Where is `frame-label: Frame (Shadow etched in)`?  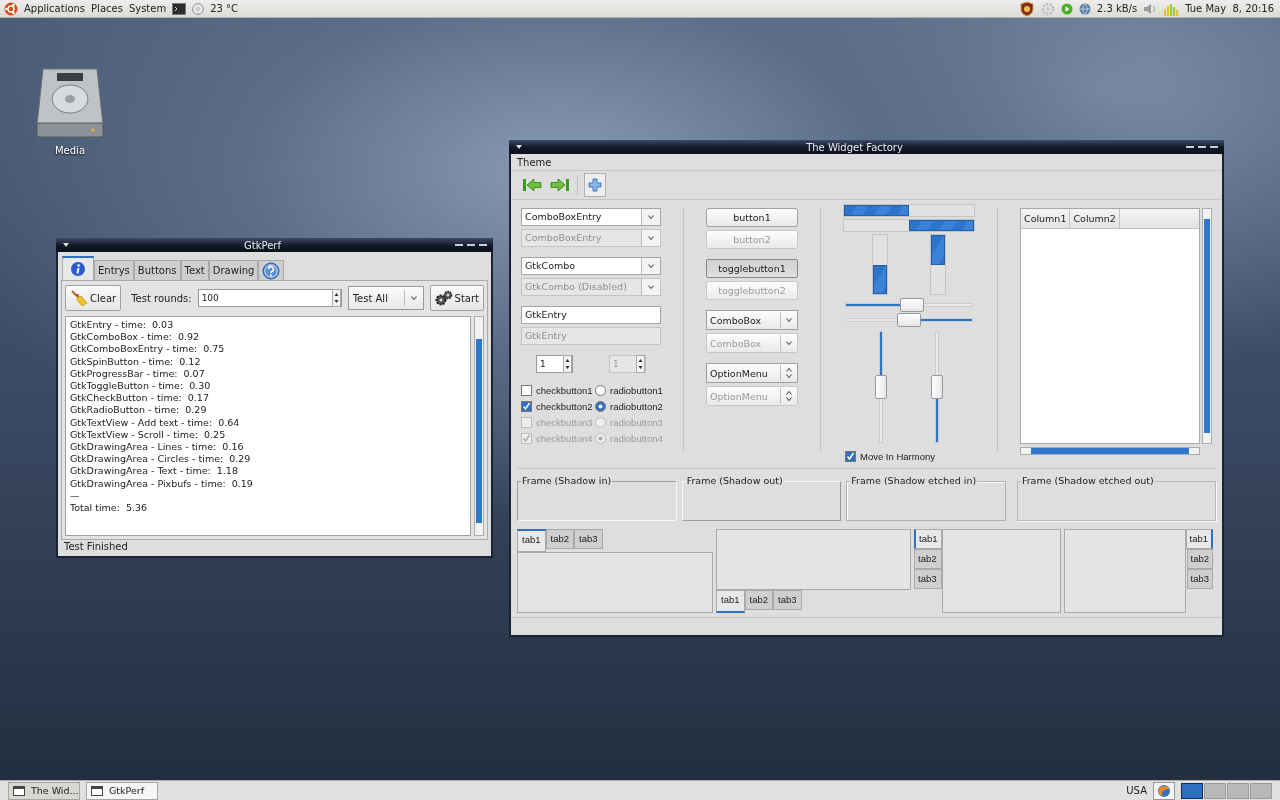 frame-label: Frame (Shadow etched in) is located at coordinates (914, 480).